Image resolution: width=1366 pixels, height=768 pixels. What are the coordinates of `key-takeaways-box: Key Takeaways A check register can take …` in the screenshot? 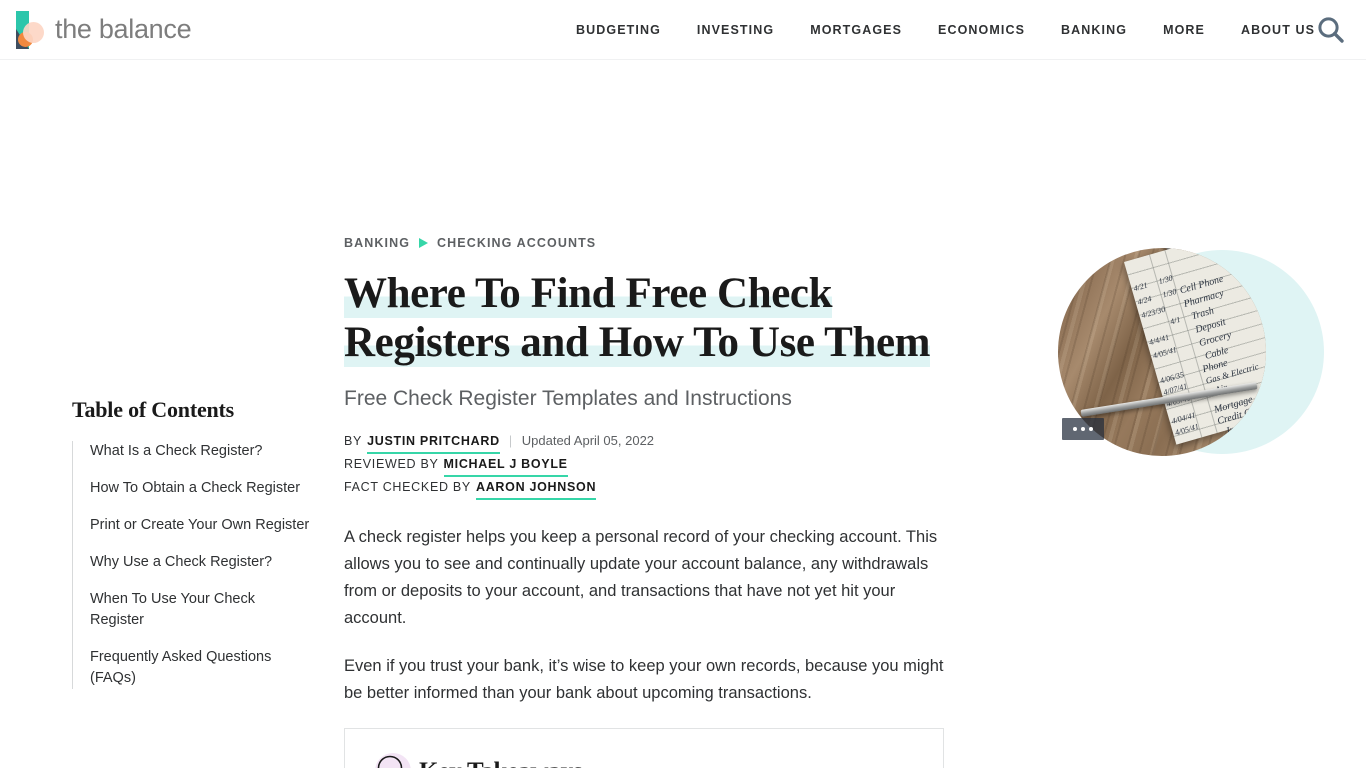 It's located at (644, 748).